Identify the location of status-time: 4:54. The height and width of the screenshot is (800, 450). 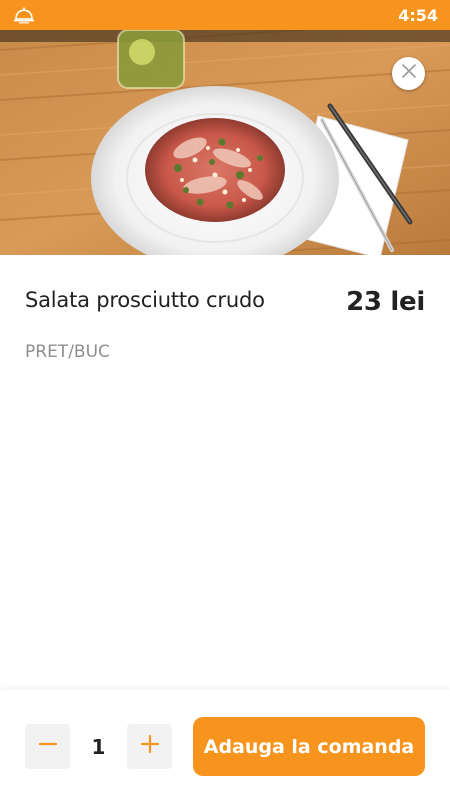
(418, 15).